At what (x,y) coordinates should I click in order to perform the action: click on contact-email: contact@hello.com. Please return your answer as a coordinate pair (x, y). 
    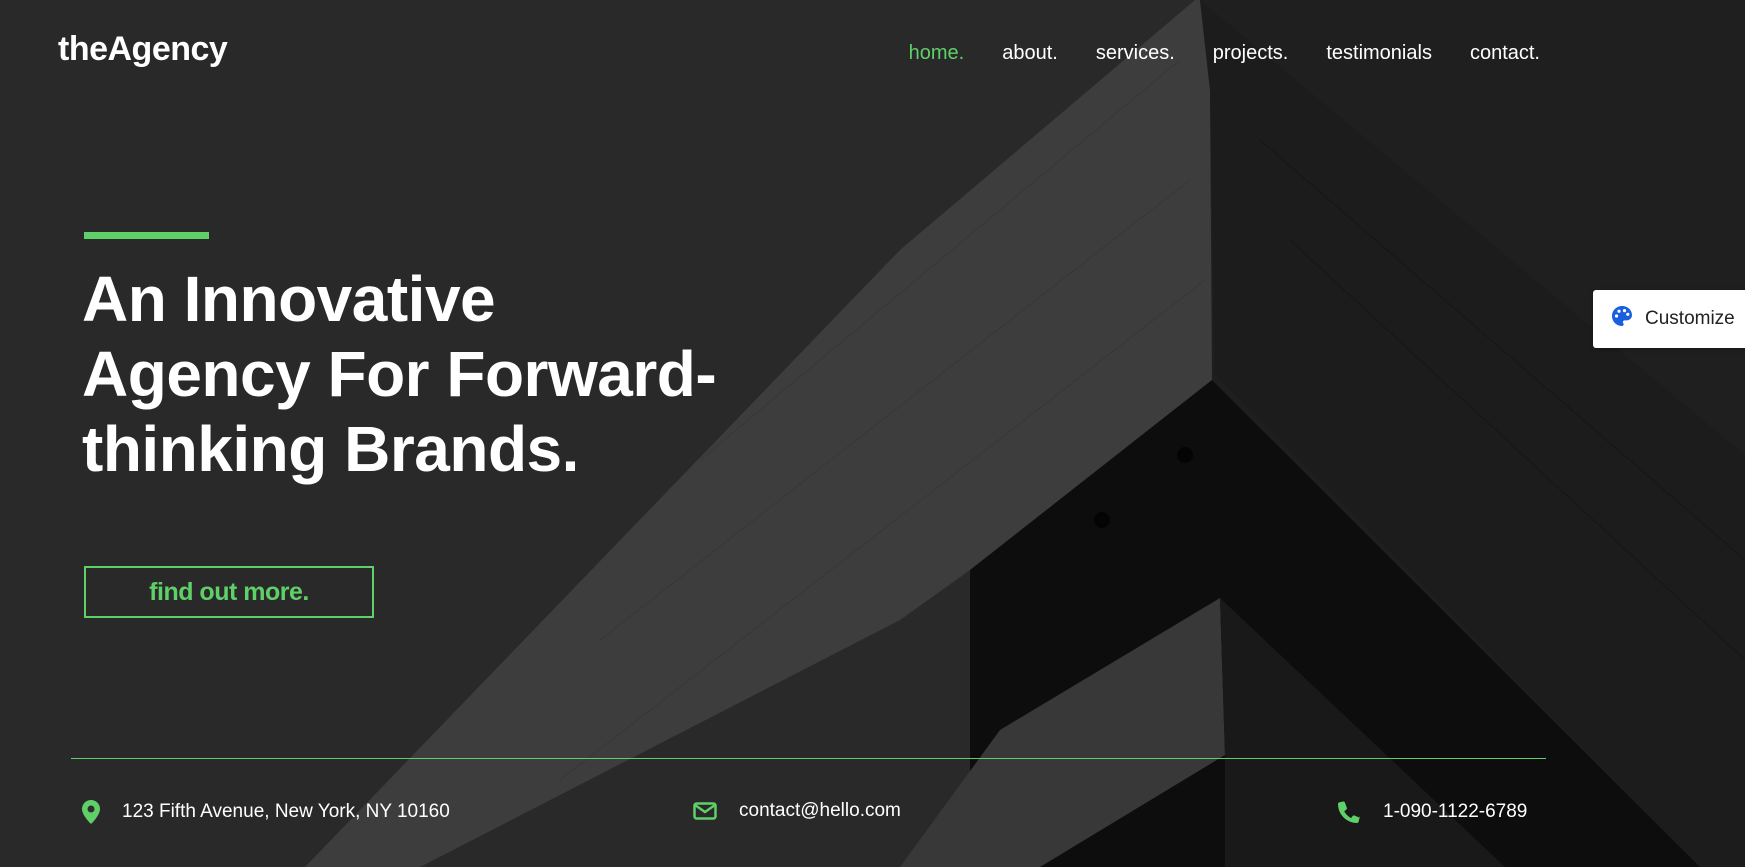
    Looking at the image, I should click on (797, 811).